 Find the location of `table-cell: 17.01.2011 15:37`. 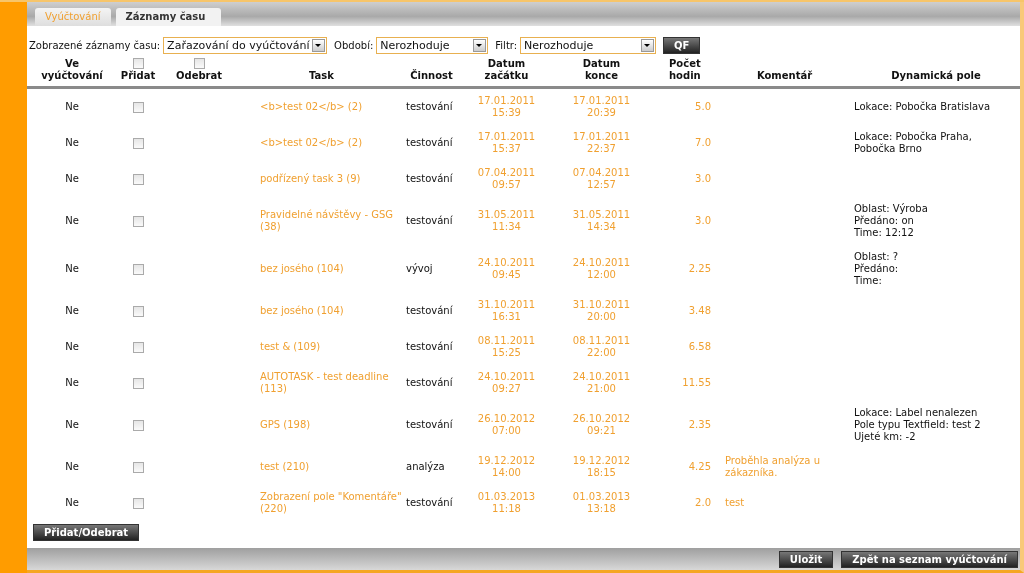

table-cell: 17.01.2011 15:37 is located at coordinates (506, 143).